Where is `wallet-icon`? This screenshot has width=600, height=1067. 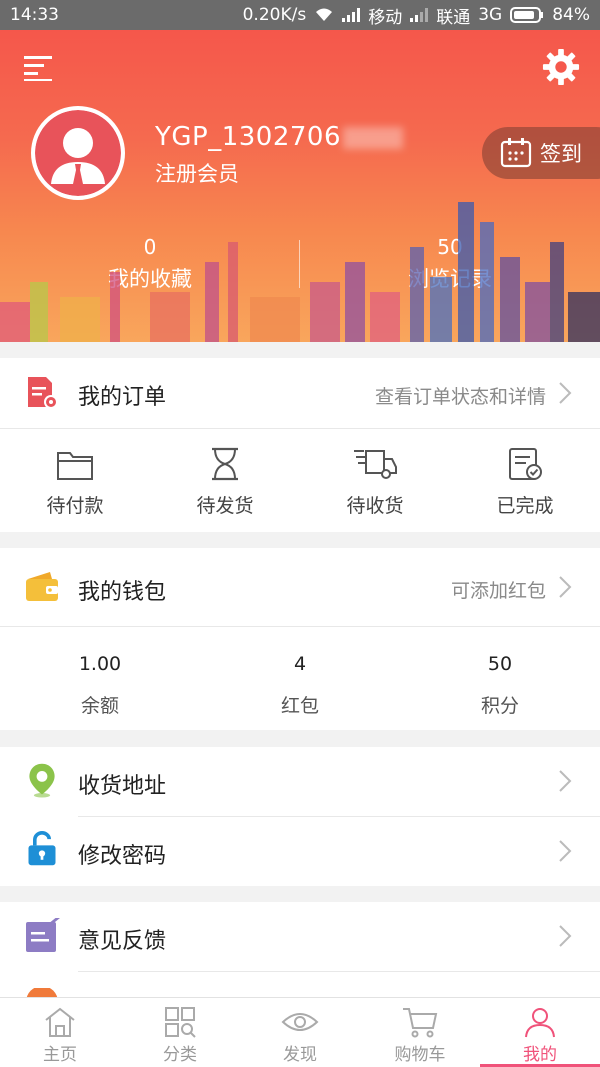 wallet-icon is located at coordinates (42, 586).